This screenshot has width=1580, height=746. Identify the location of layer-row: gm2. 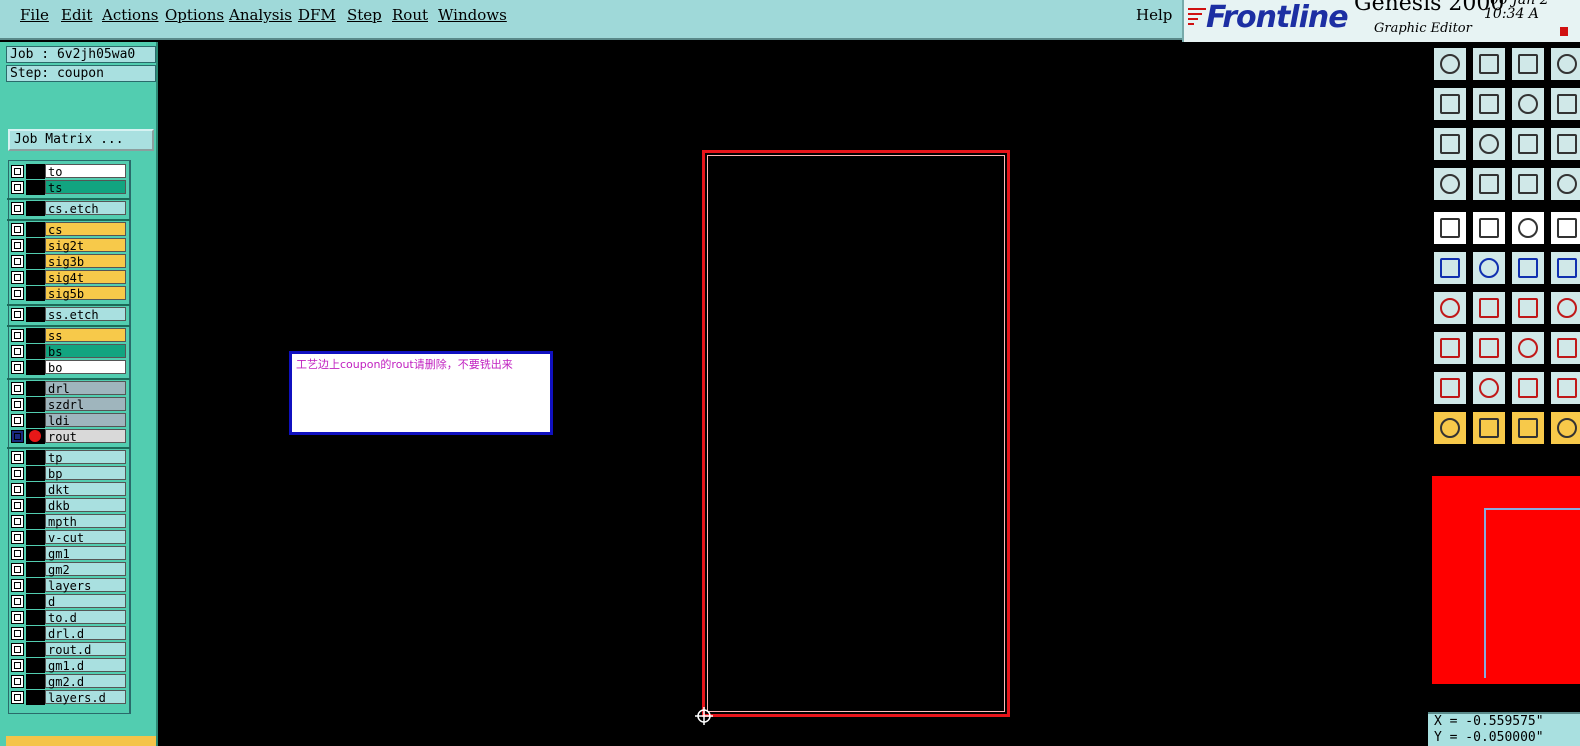
(69, 569).